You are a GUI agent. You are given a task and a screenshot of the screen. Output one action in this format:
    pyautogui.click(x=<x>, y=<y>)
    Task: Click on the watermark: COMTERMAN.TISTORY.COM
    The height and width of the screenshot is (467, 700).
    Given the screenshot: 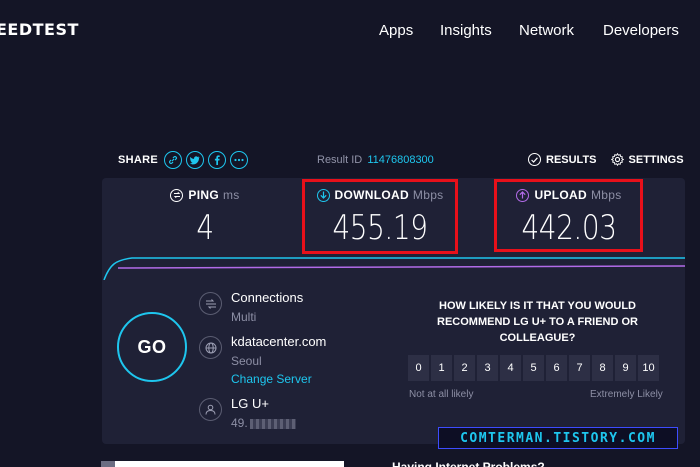 What is the action you would take?
    pyautogui.click(x=558, y=438)
    